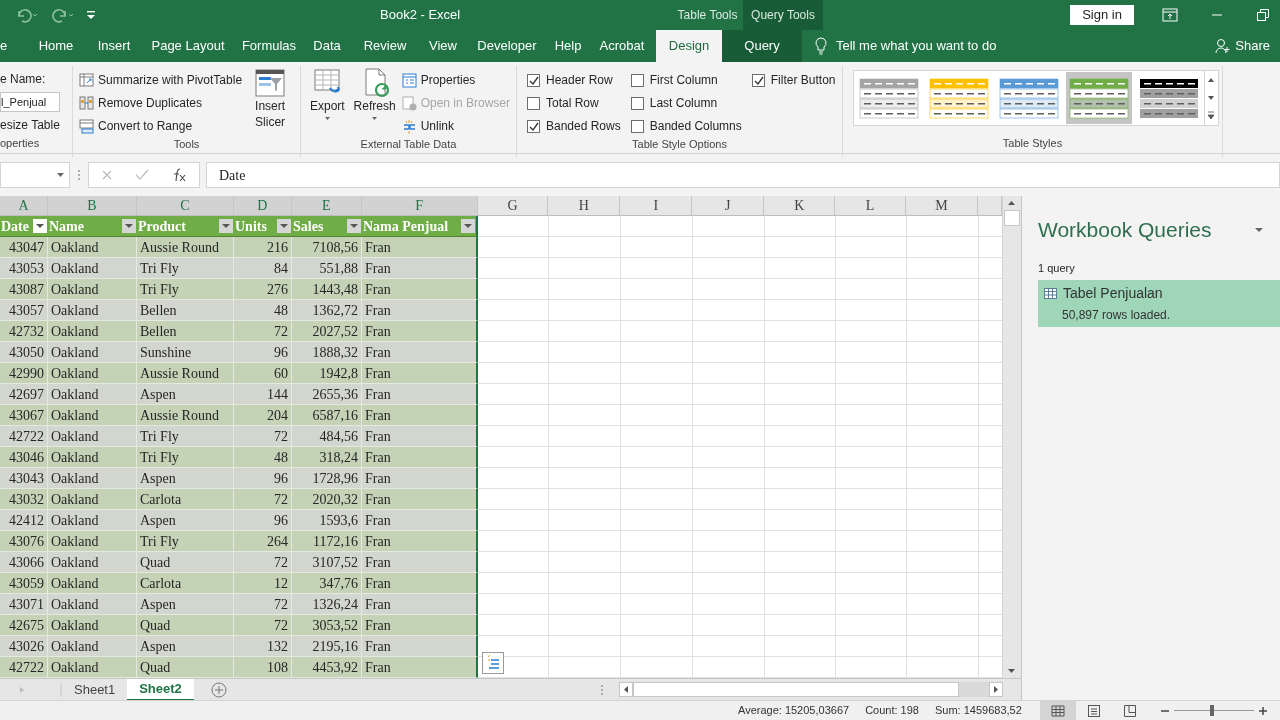 The height and width of the screenshot is (720, 1280). What do you see at coordinates (728, 205) in the screenshot?
I see `column-header: J` at bounding box center [728, 205].